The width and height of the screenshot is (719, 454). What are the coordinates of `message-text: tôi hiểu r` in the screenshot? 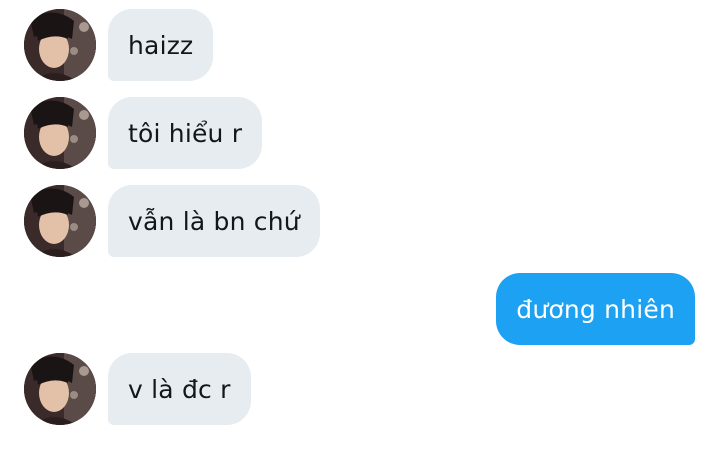 It's located at (185, 133).